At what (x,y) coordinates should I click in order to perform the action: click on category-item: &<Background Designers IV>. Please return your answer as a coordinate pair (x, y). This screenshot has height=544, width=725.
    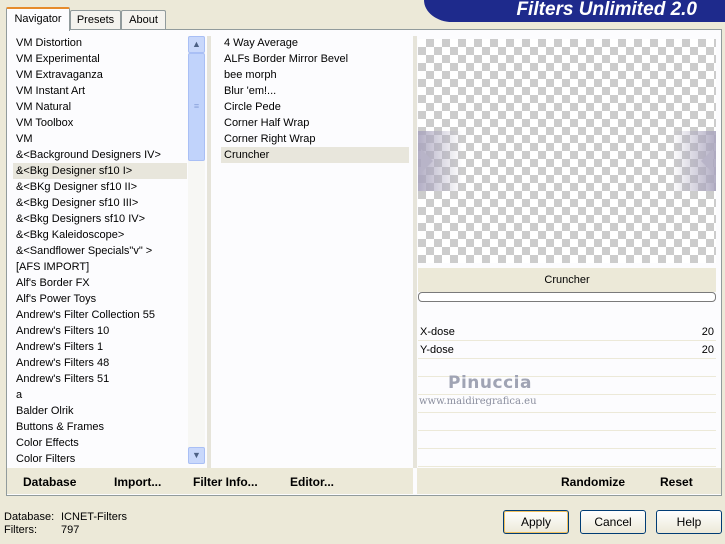
    Looking at the image, I should click on (100, 155).